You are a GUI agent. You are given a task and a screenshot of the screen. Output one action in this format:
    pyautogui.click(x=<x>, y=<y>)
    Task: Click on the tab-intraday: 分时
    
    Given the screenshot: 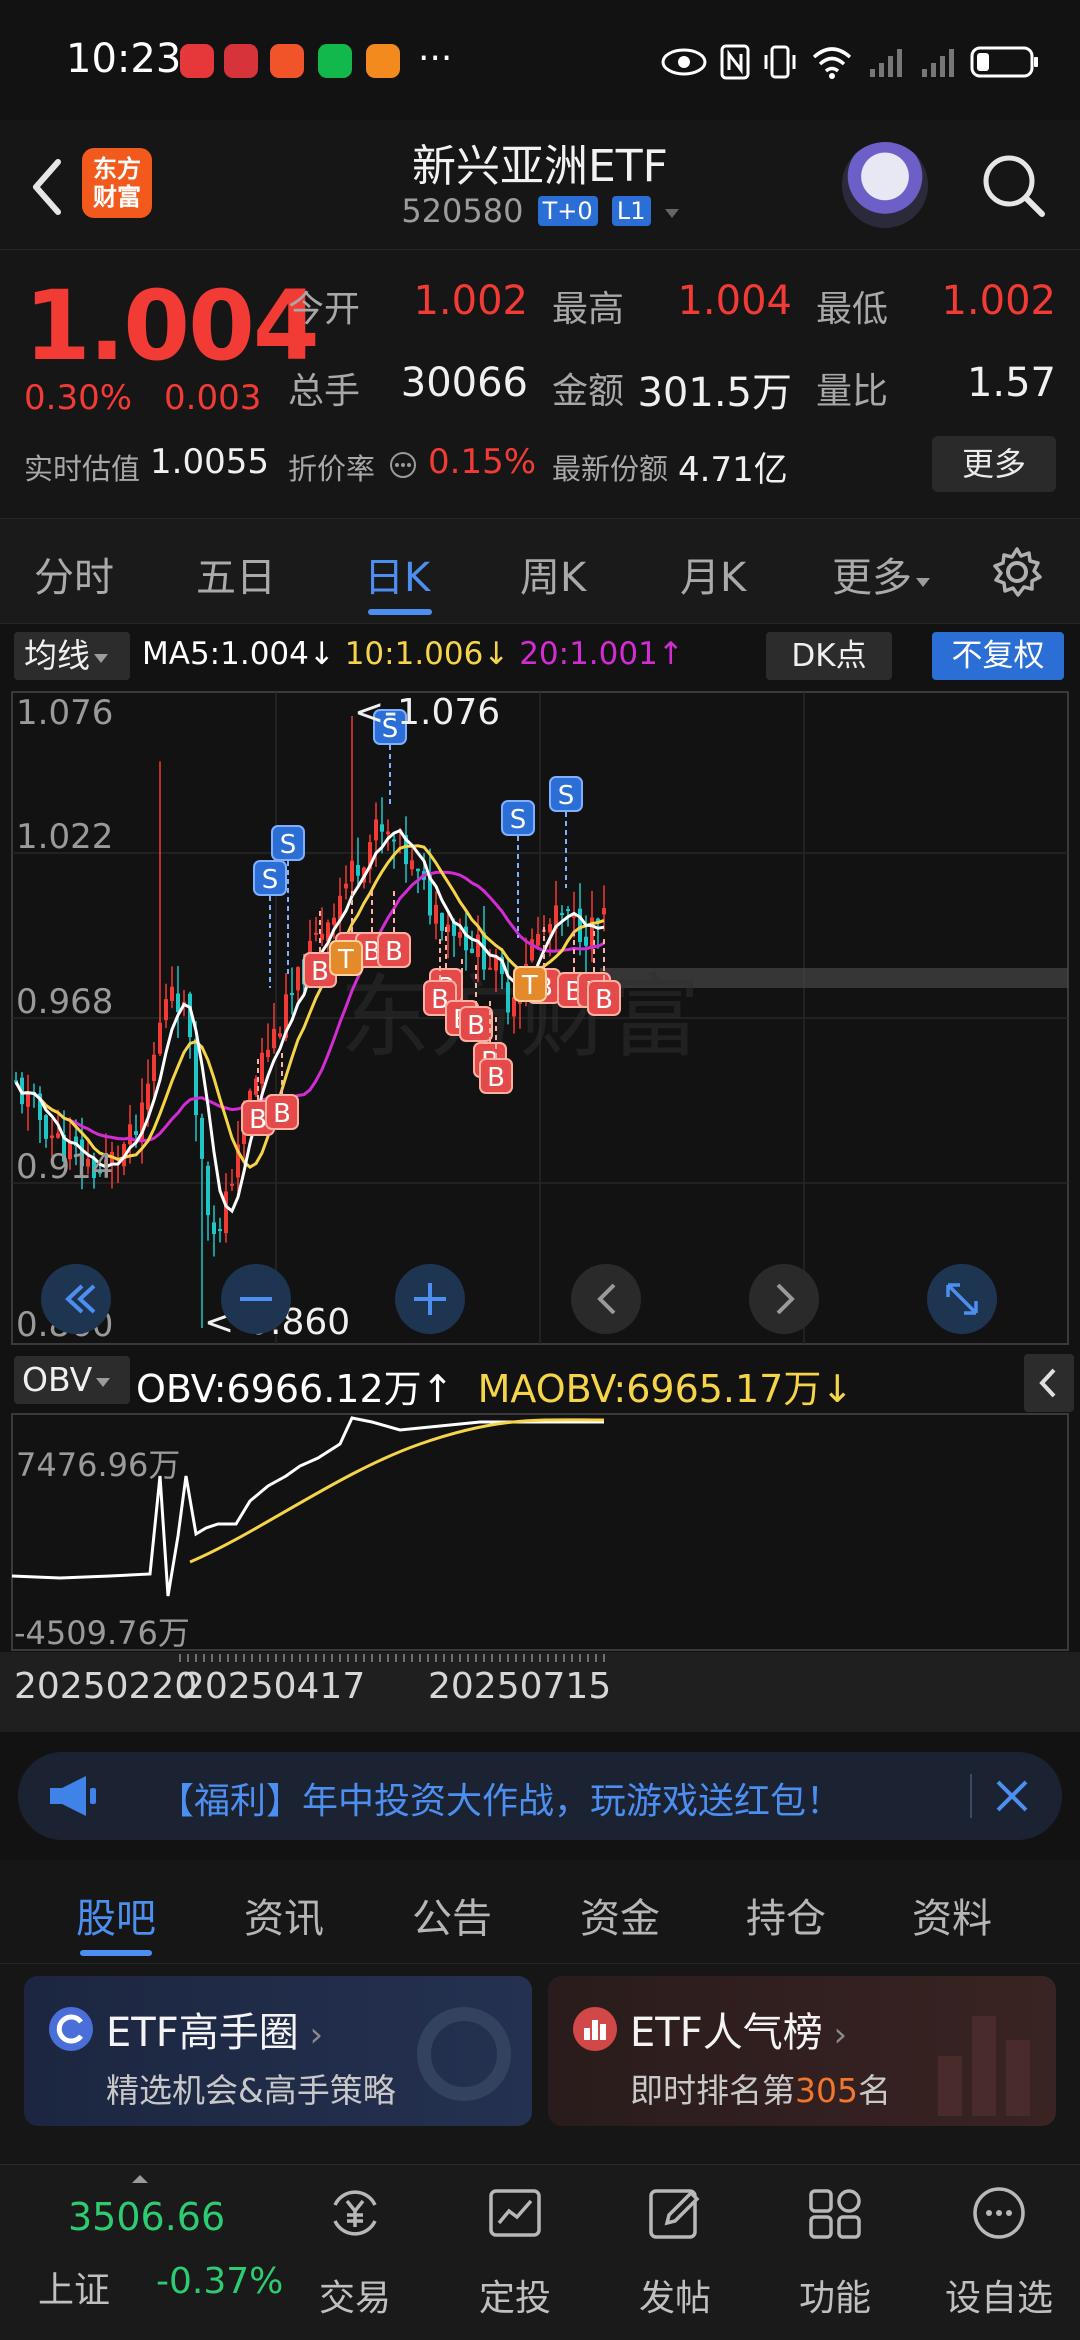 What is the action you would take?
    pyautogui.click(x=74, y=574)
    